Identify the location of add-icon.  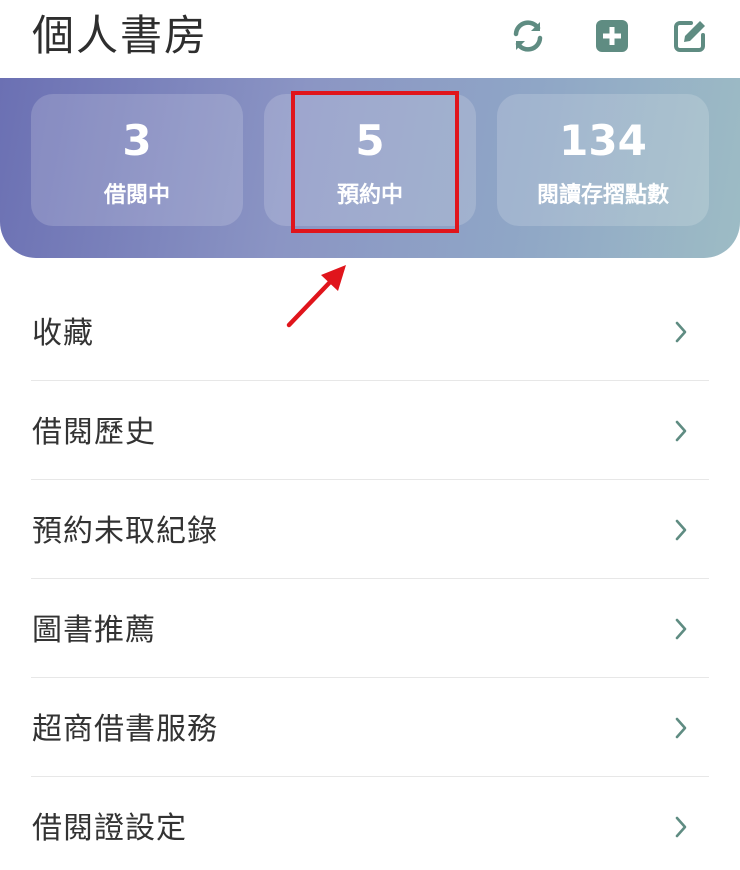
(612, 36).